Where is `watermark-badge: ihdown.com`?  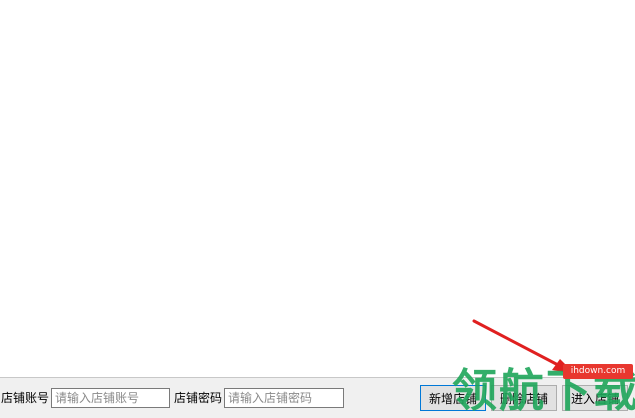
watermark-badge: ihdown.com is located at coordinates (598, 371).